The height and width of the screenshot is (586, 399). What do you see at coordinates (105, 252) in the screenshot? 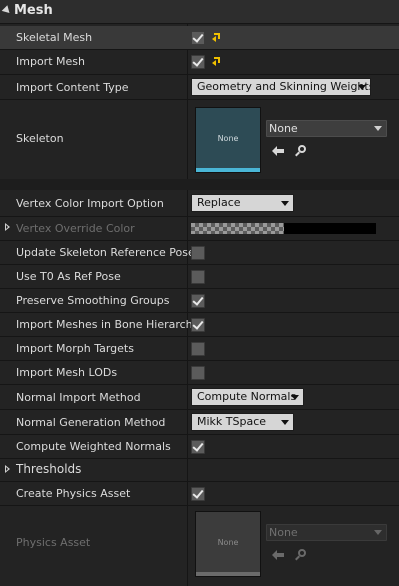
I see `update-skeleton-reference-pose-label: Update Skeleton Reference Pose` at bounding box center [105, 252].